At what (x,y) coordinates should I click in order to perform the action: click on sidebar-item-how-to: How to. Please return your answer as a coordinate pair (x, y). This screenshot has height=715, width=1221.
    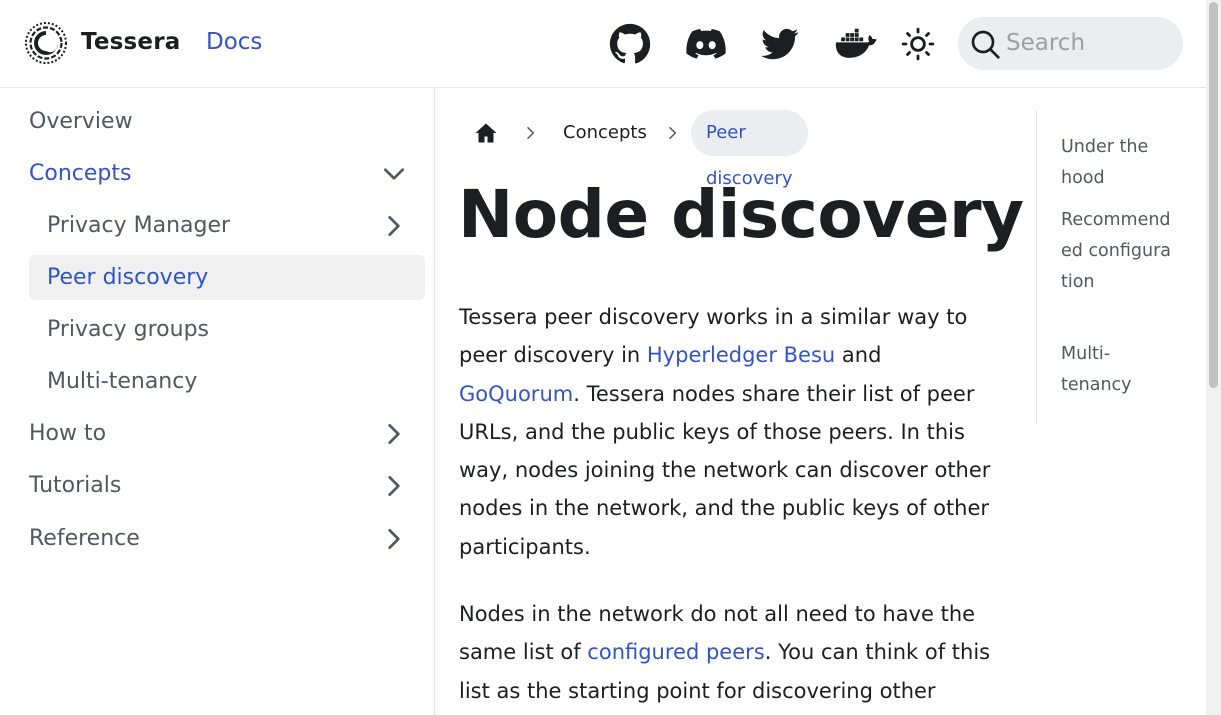
    Looking at the image, I should click on (227, 433).